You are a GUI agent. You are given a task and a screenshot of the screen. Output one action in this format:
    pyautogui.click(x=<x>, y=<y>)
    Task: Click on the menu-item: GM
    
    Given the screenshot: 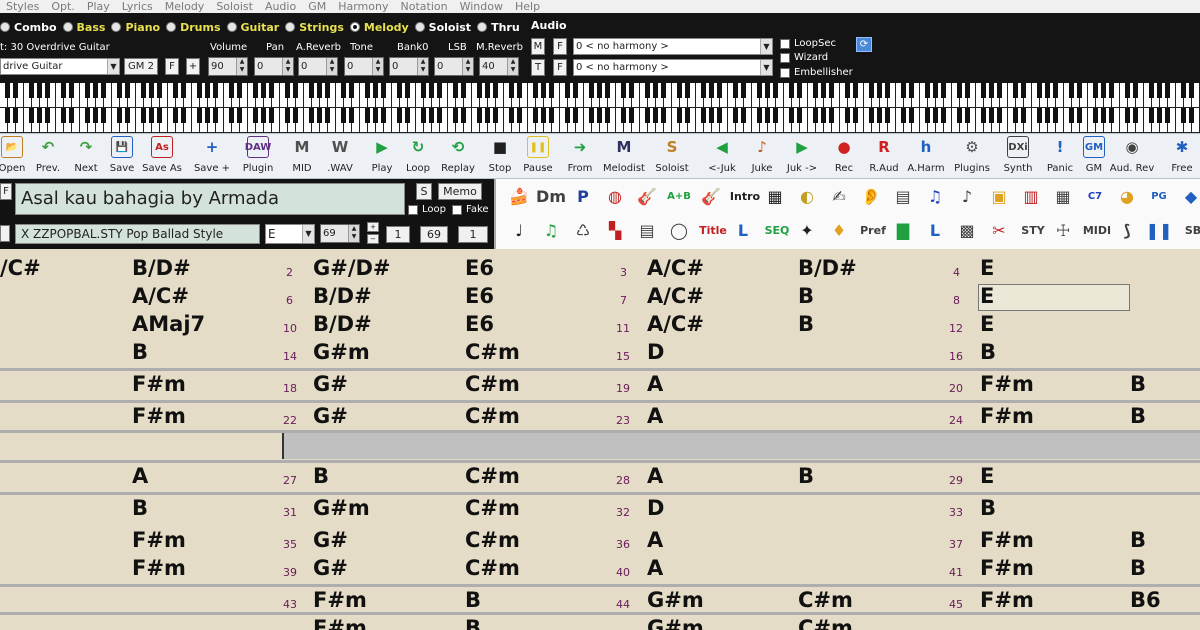 What is the action you would take?
    pyautogui.click(x=317, y=6)
    